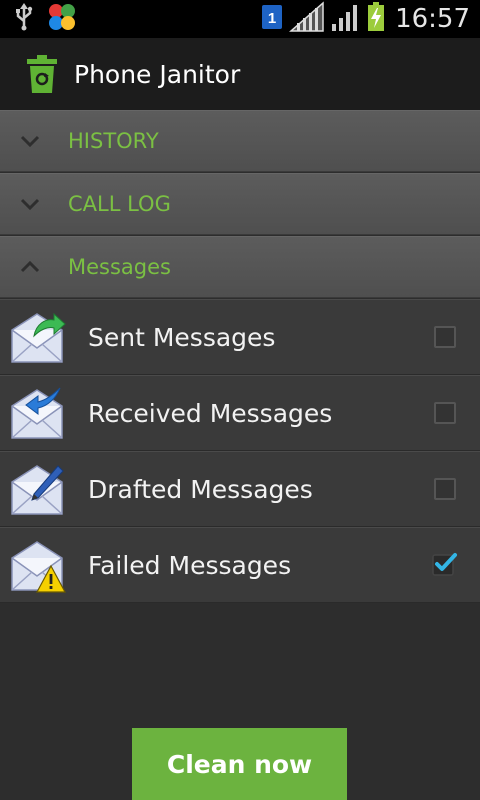  Describe the element at coordinates (307, 19) in the screenshot. I see `wifi-signal-icon` at that location.